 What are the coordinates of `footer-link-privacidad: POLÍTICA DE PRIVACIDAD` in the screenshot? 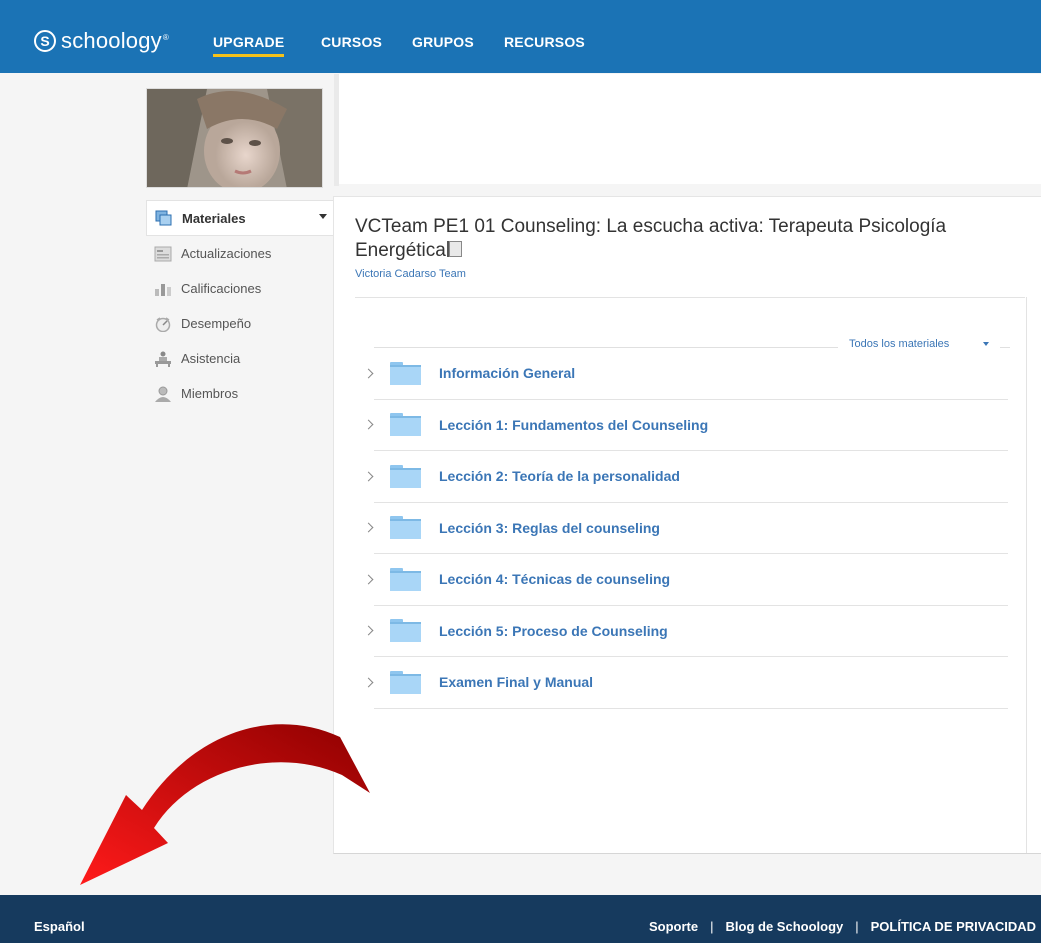 It's located at (953, 926).